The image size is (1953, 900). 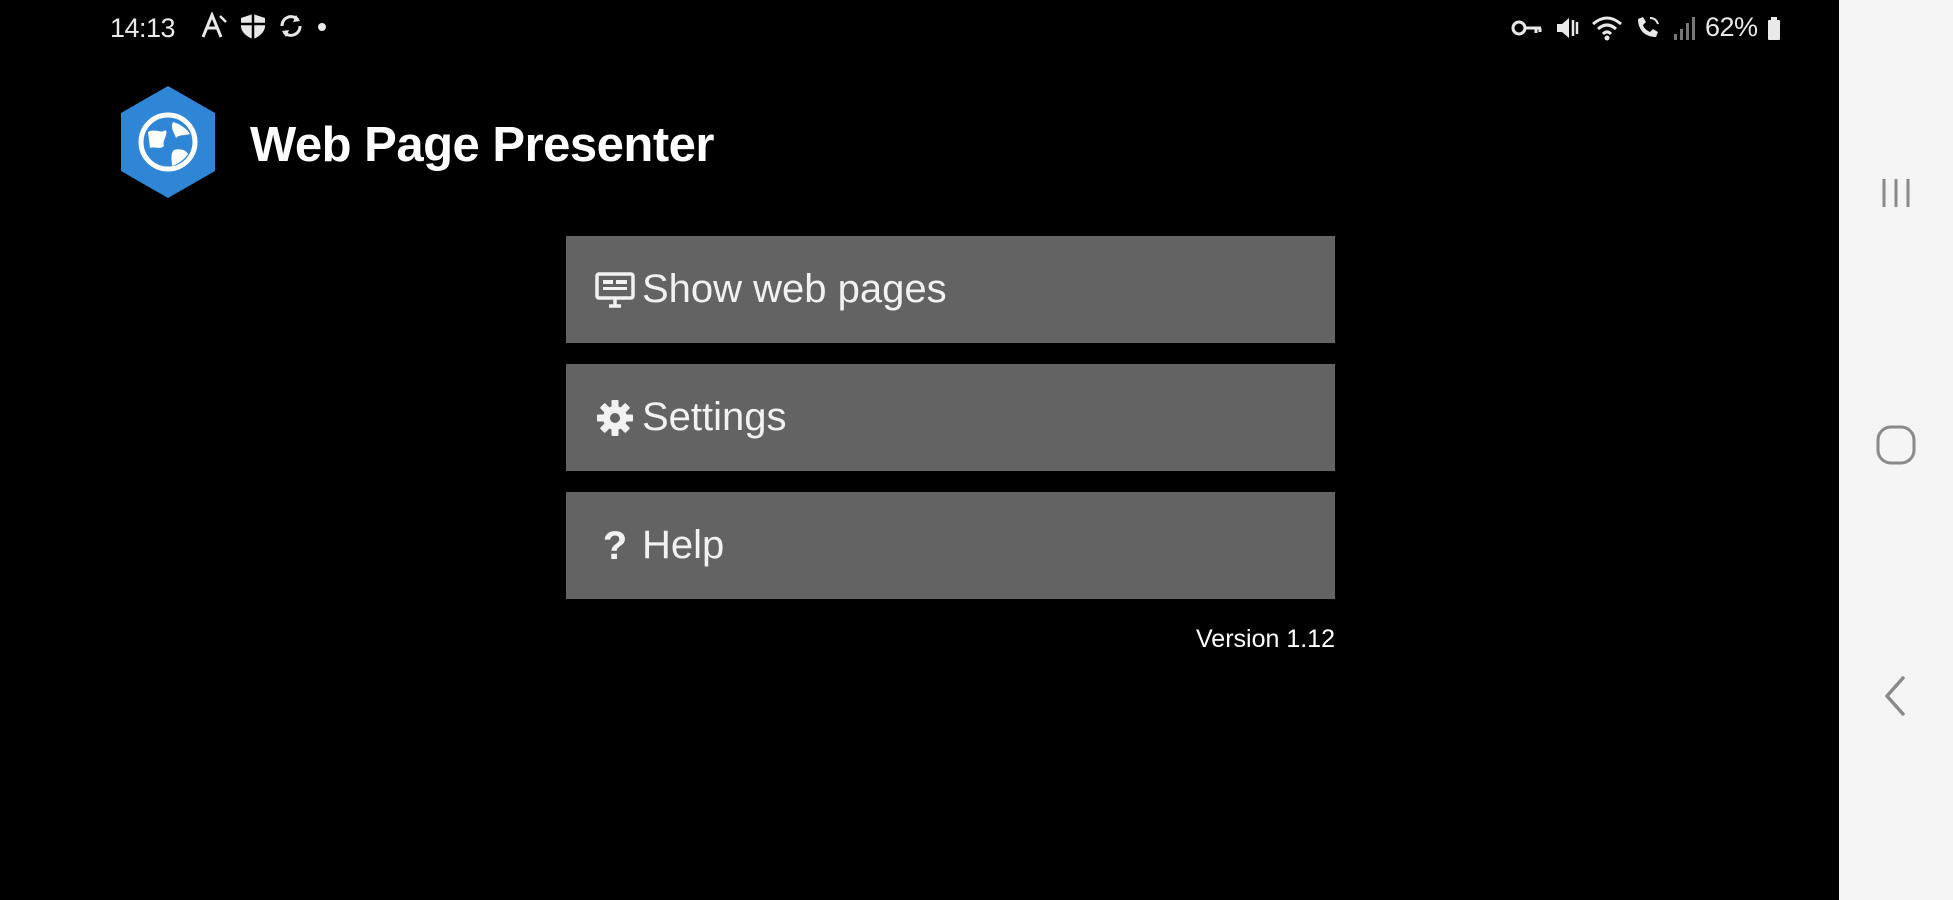 What do you see at coordinates (919, 29) in the screenshot?
I see `status-bar: 14:13 62%` at bounding box center [919, 29].